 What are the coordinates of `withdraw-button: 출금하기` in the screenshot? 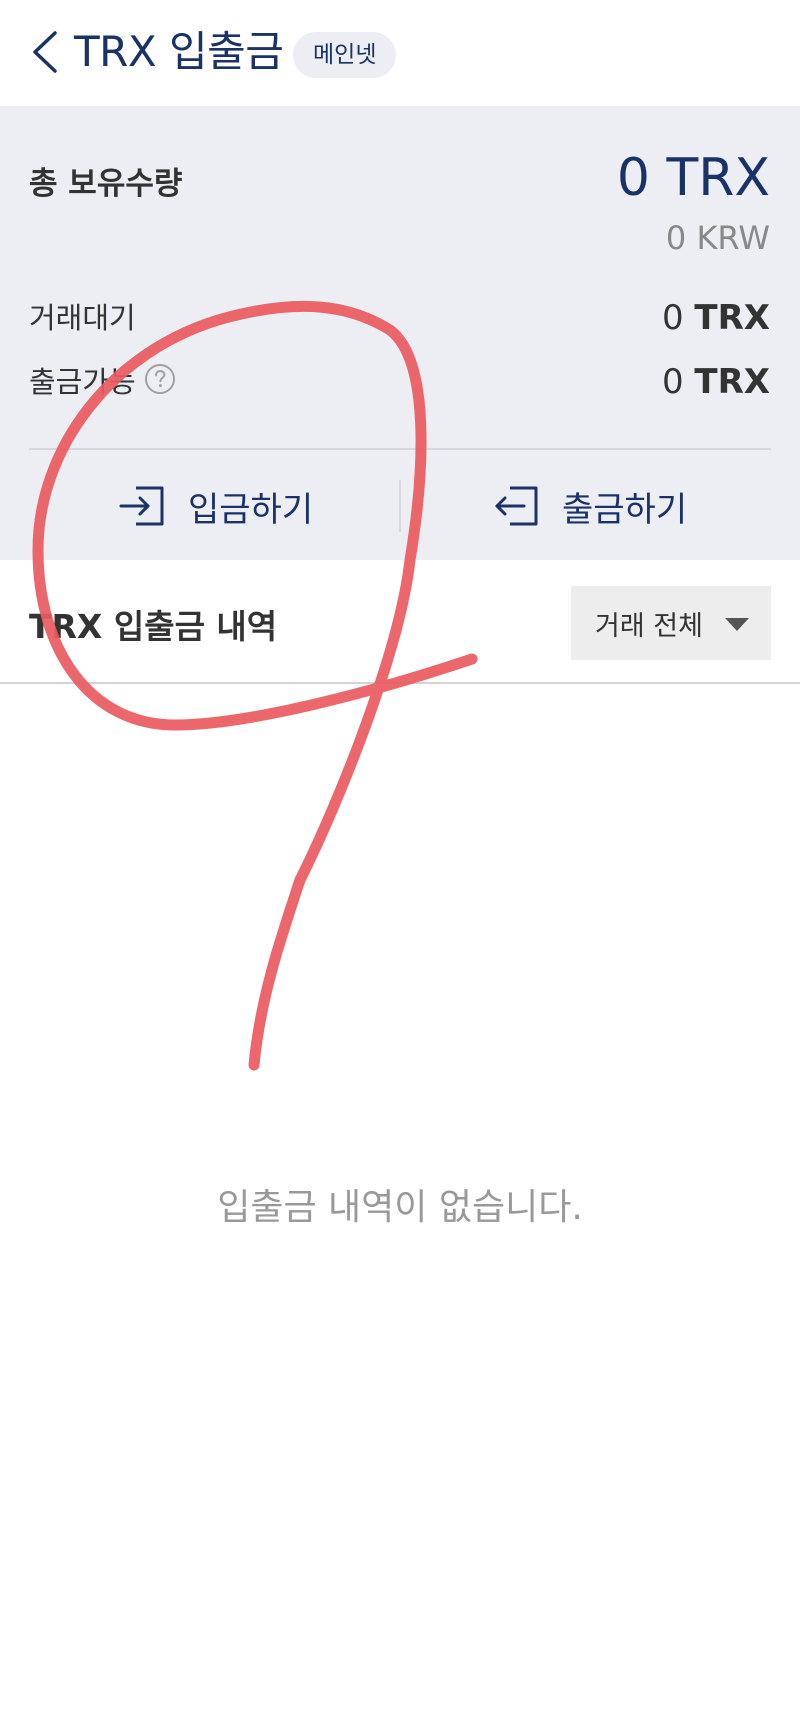 It's located at (589, 506).